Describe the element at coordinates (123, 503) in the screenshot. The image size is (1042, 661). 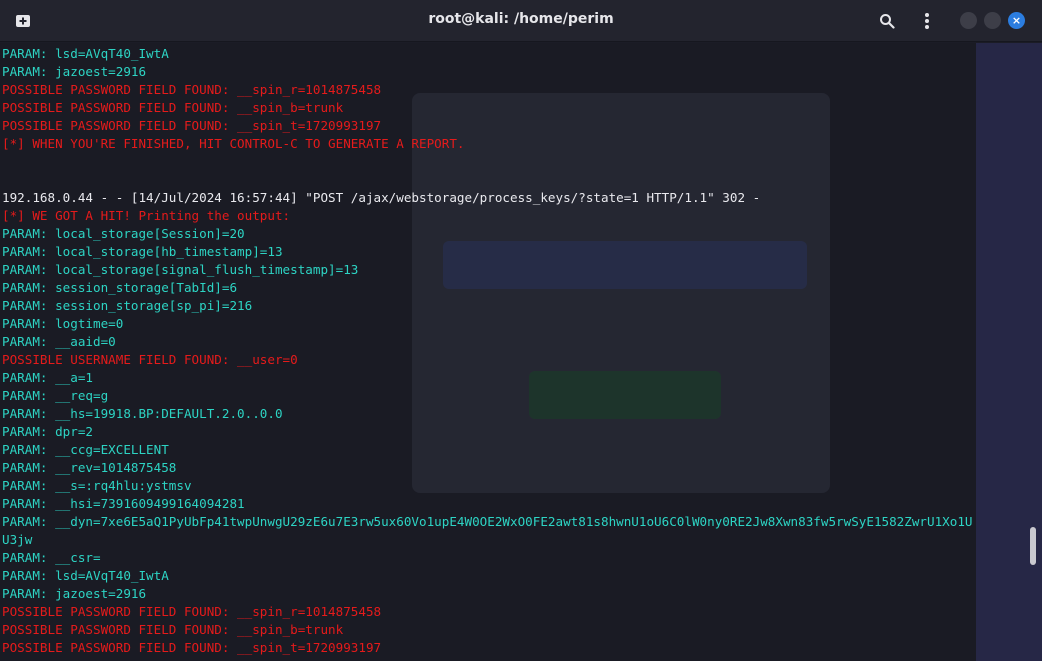
I see `terminal-line: PARAM: __hsi=7391609499164094281` at that location.